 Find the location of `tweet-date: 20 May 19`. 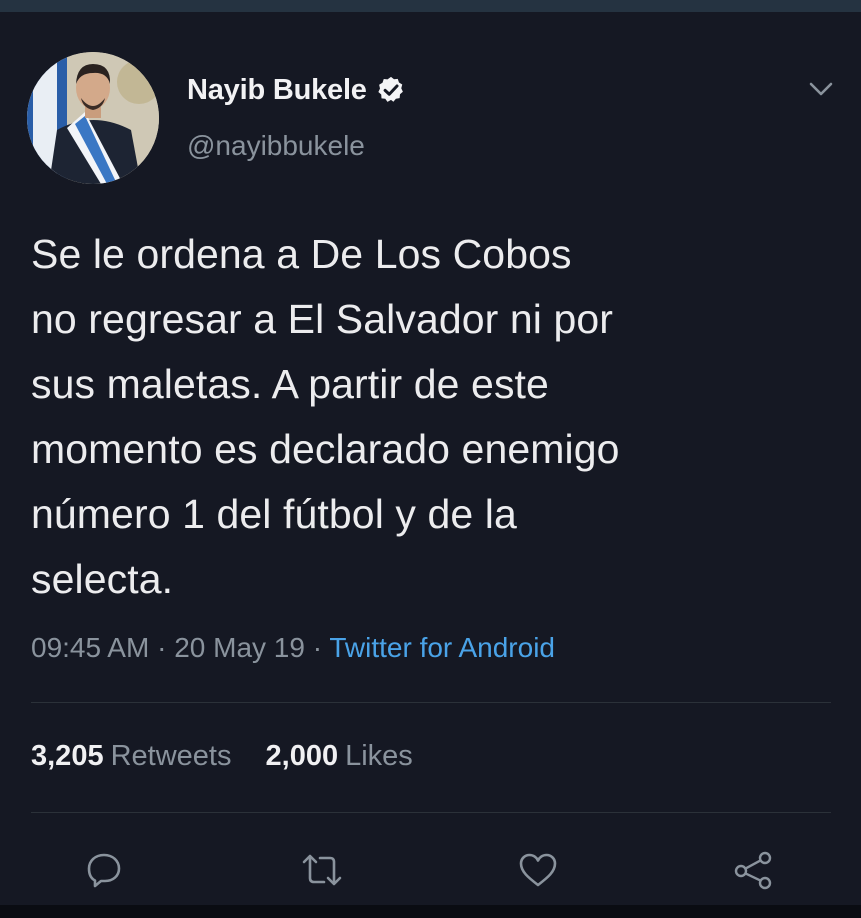

tweet-date: 20 May 19 is located at coordinates (239, 647).